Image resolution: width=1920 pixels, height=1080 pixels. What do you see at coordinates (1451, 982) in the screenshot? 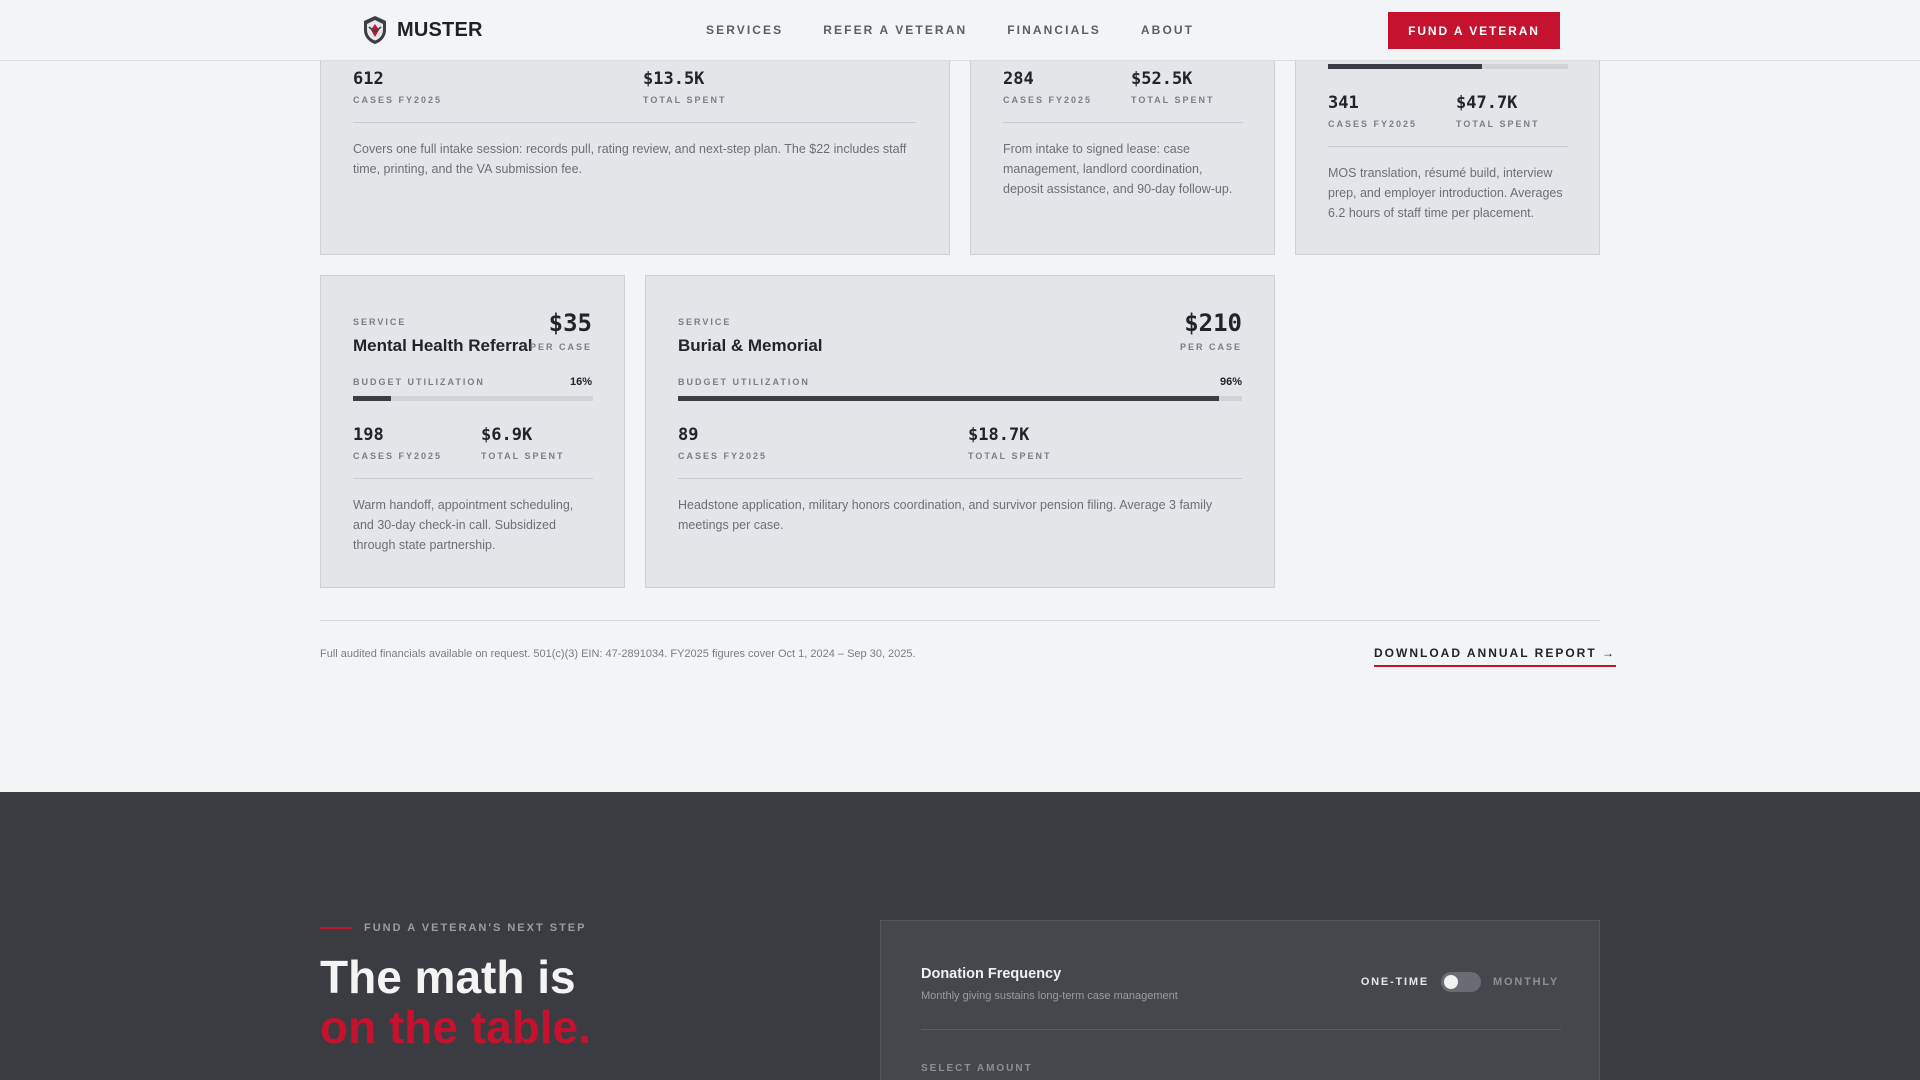
I see `toggle-knob` at bounding box center [1451, 982].